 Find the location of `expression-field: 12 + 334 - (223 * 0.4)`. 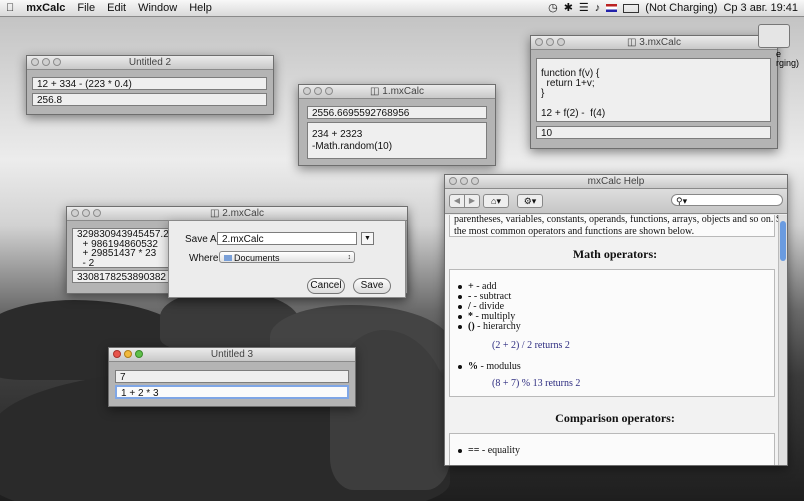

expression-field: 12 + 334 - (223 * 0.4) is located at coordinates (149, 83).